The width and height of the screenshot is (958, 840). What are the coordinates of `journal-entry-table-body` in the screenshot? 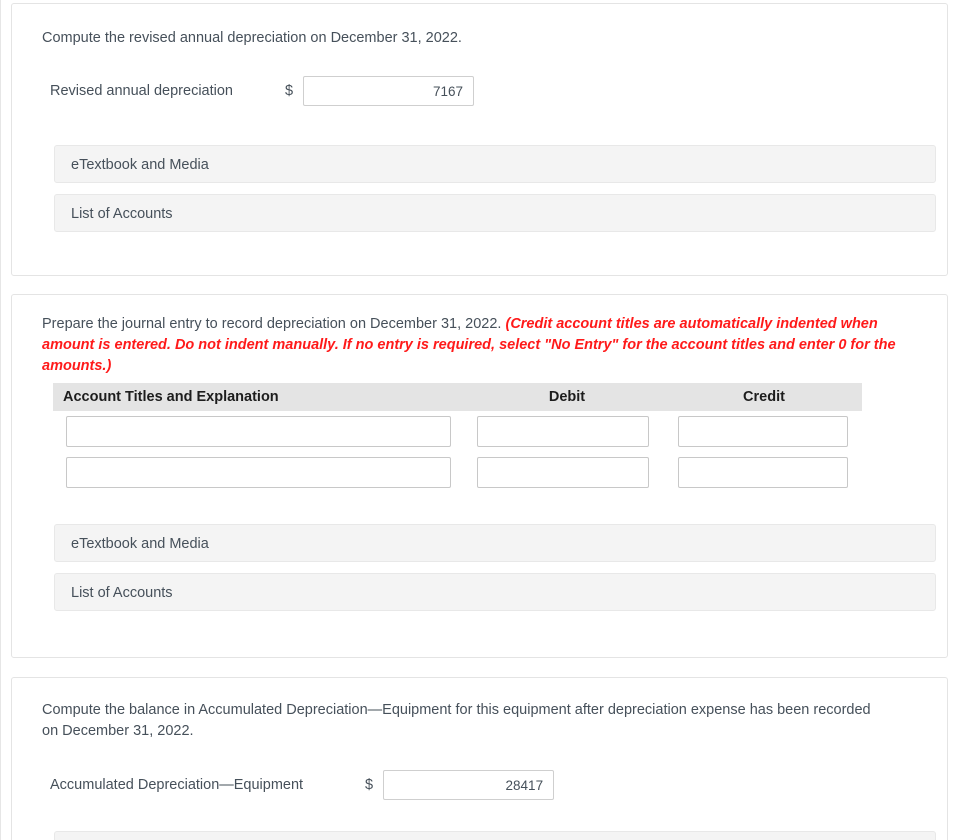 It's located at (457, 452).